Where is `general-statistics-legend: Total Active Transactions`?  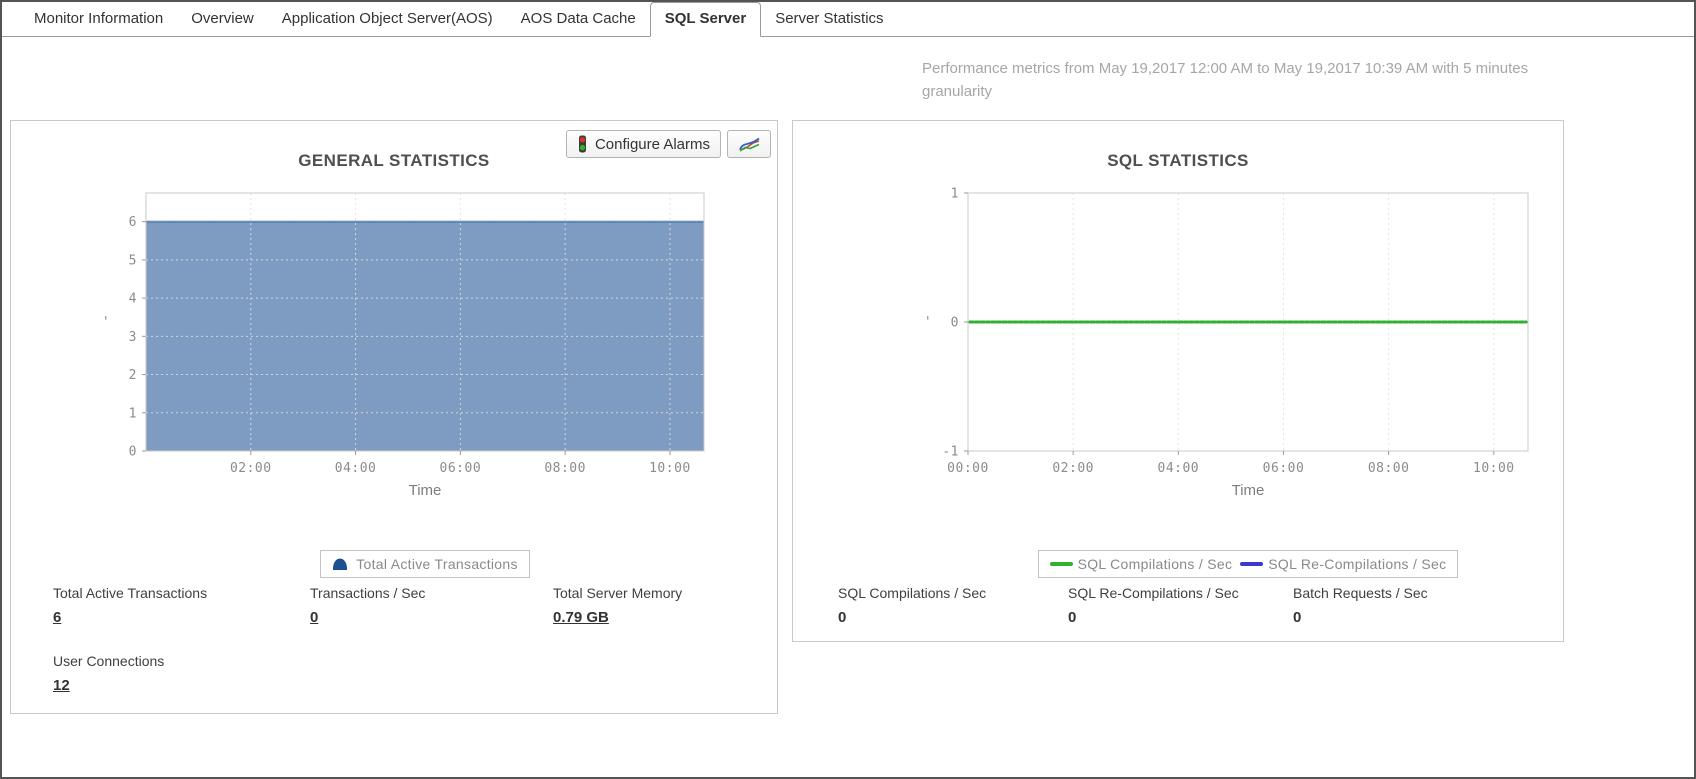 general-statistics-legend: Total Active Transactions is located at coordinates (425, 564).